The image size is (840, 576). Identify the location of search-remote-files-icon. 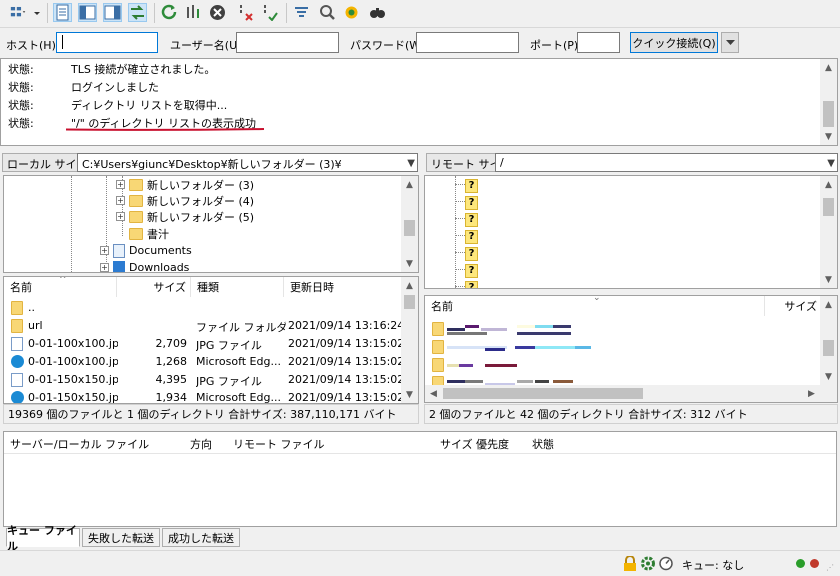
(377, 12).